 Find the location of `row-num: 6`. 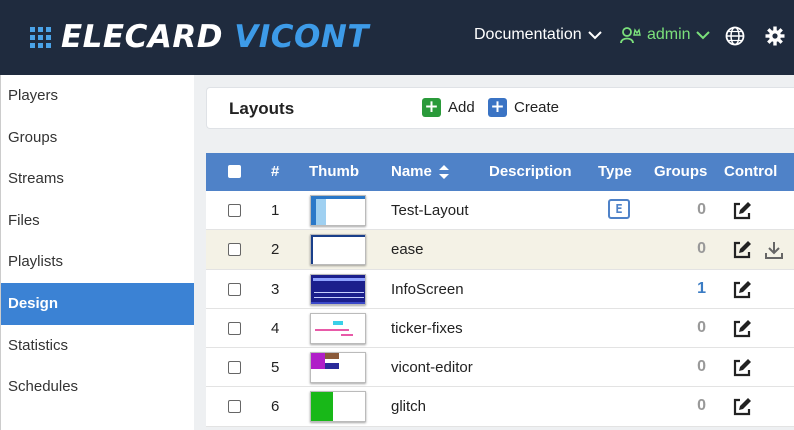

row-num: 6 is located at coordinates (275, 407).